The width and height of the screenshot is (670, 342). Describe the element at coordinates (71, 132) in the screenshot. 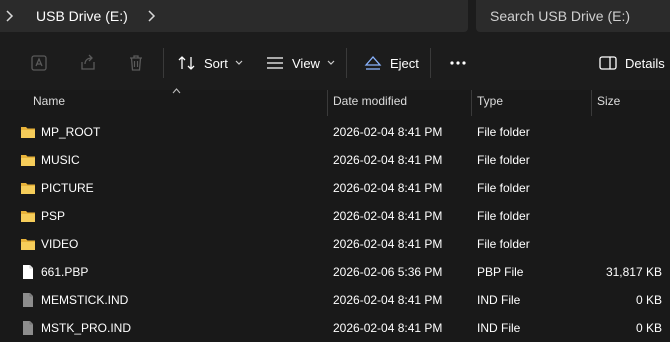

I see `file-name: MP_ROOT` at that location.